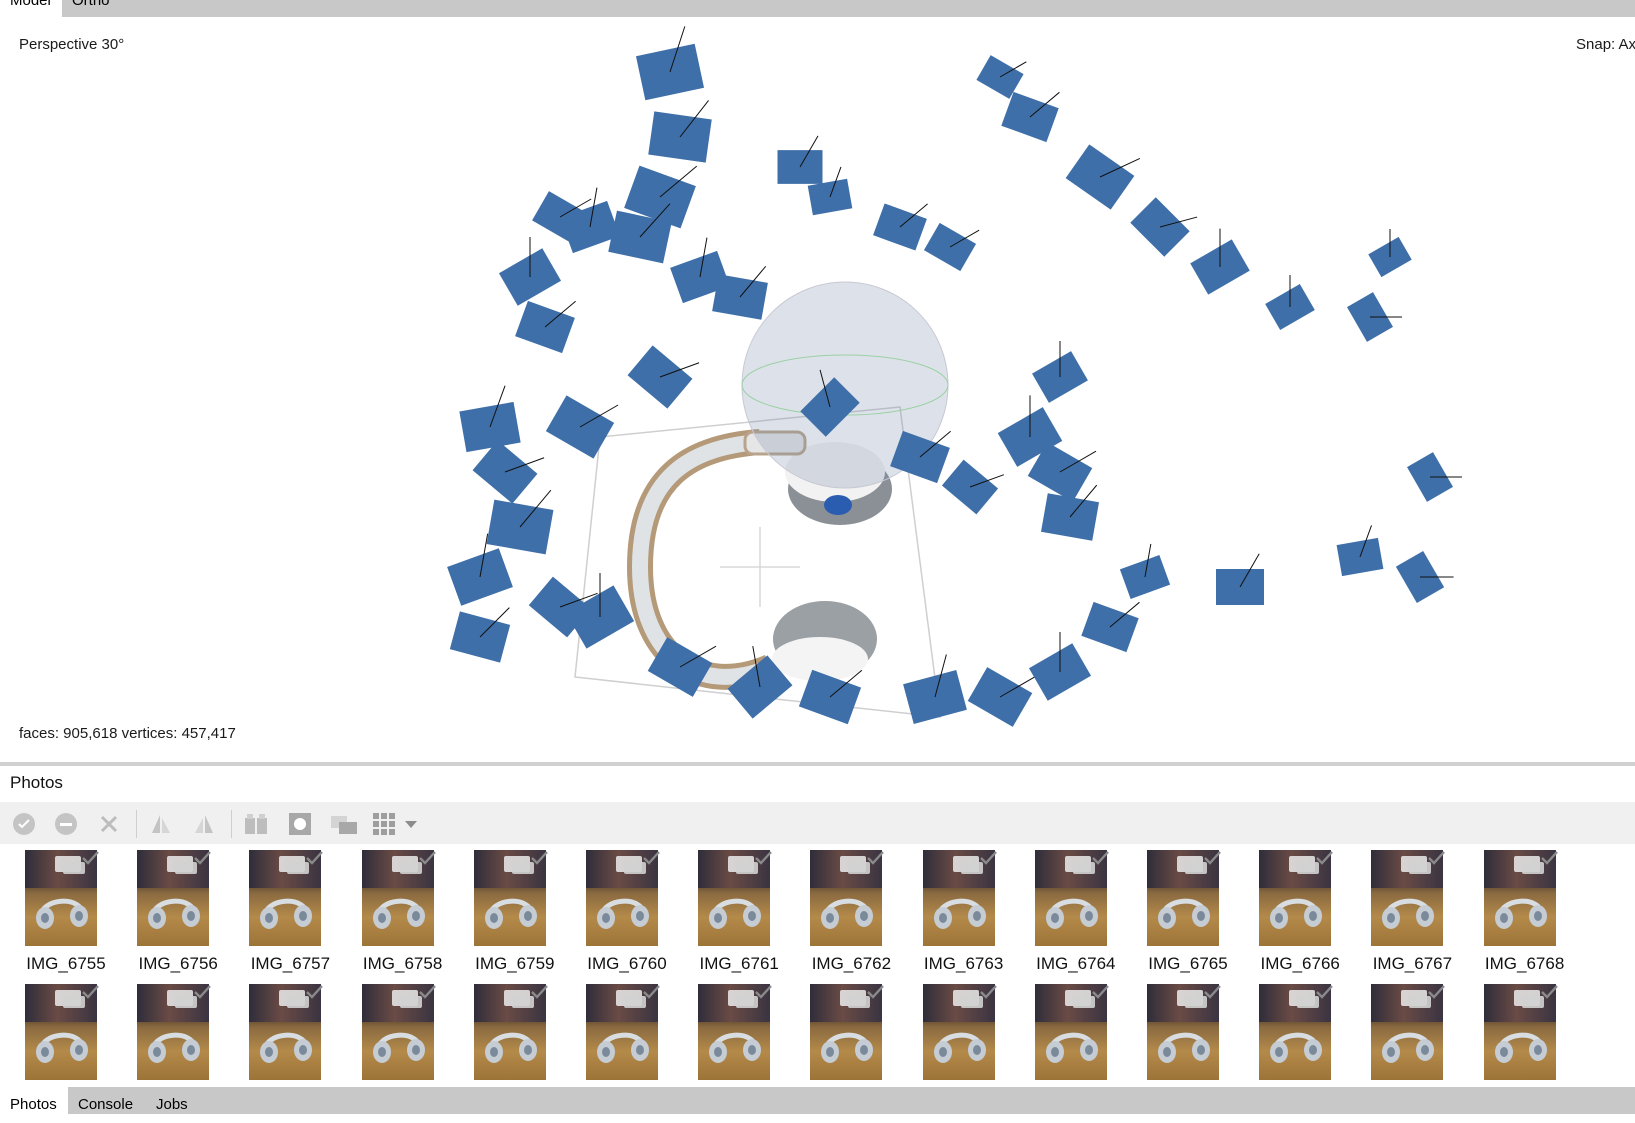  What do you see at coordinates (515, 915) in the screenshot?
I see `photo-item: IMG_6759` at bounding box center [515, 915].